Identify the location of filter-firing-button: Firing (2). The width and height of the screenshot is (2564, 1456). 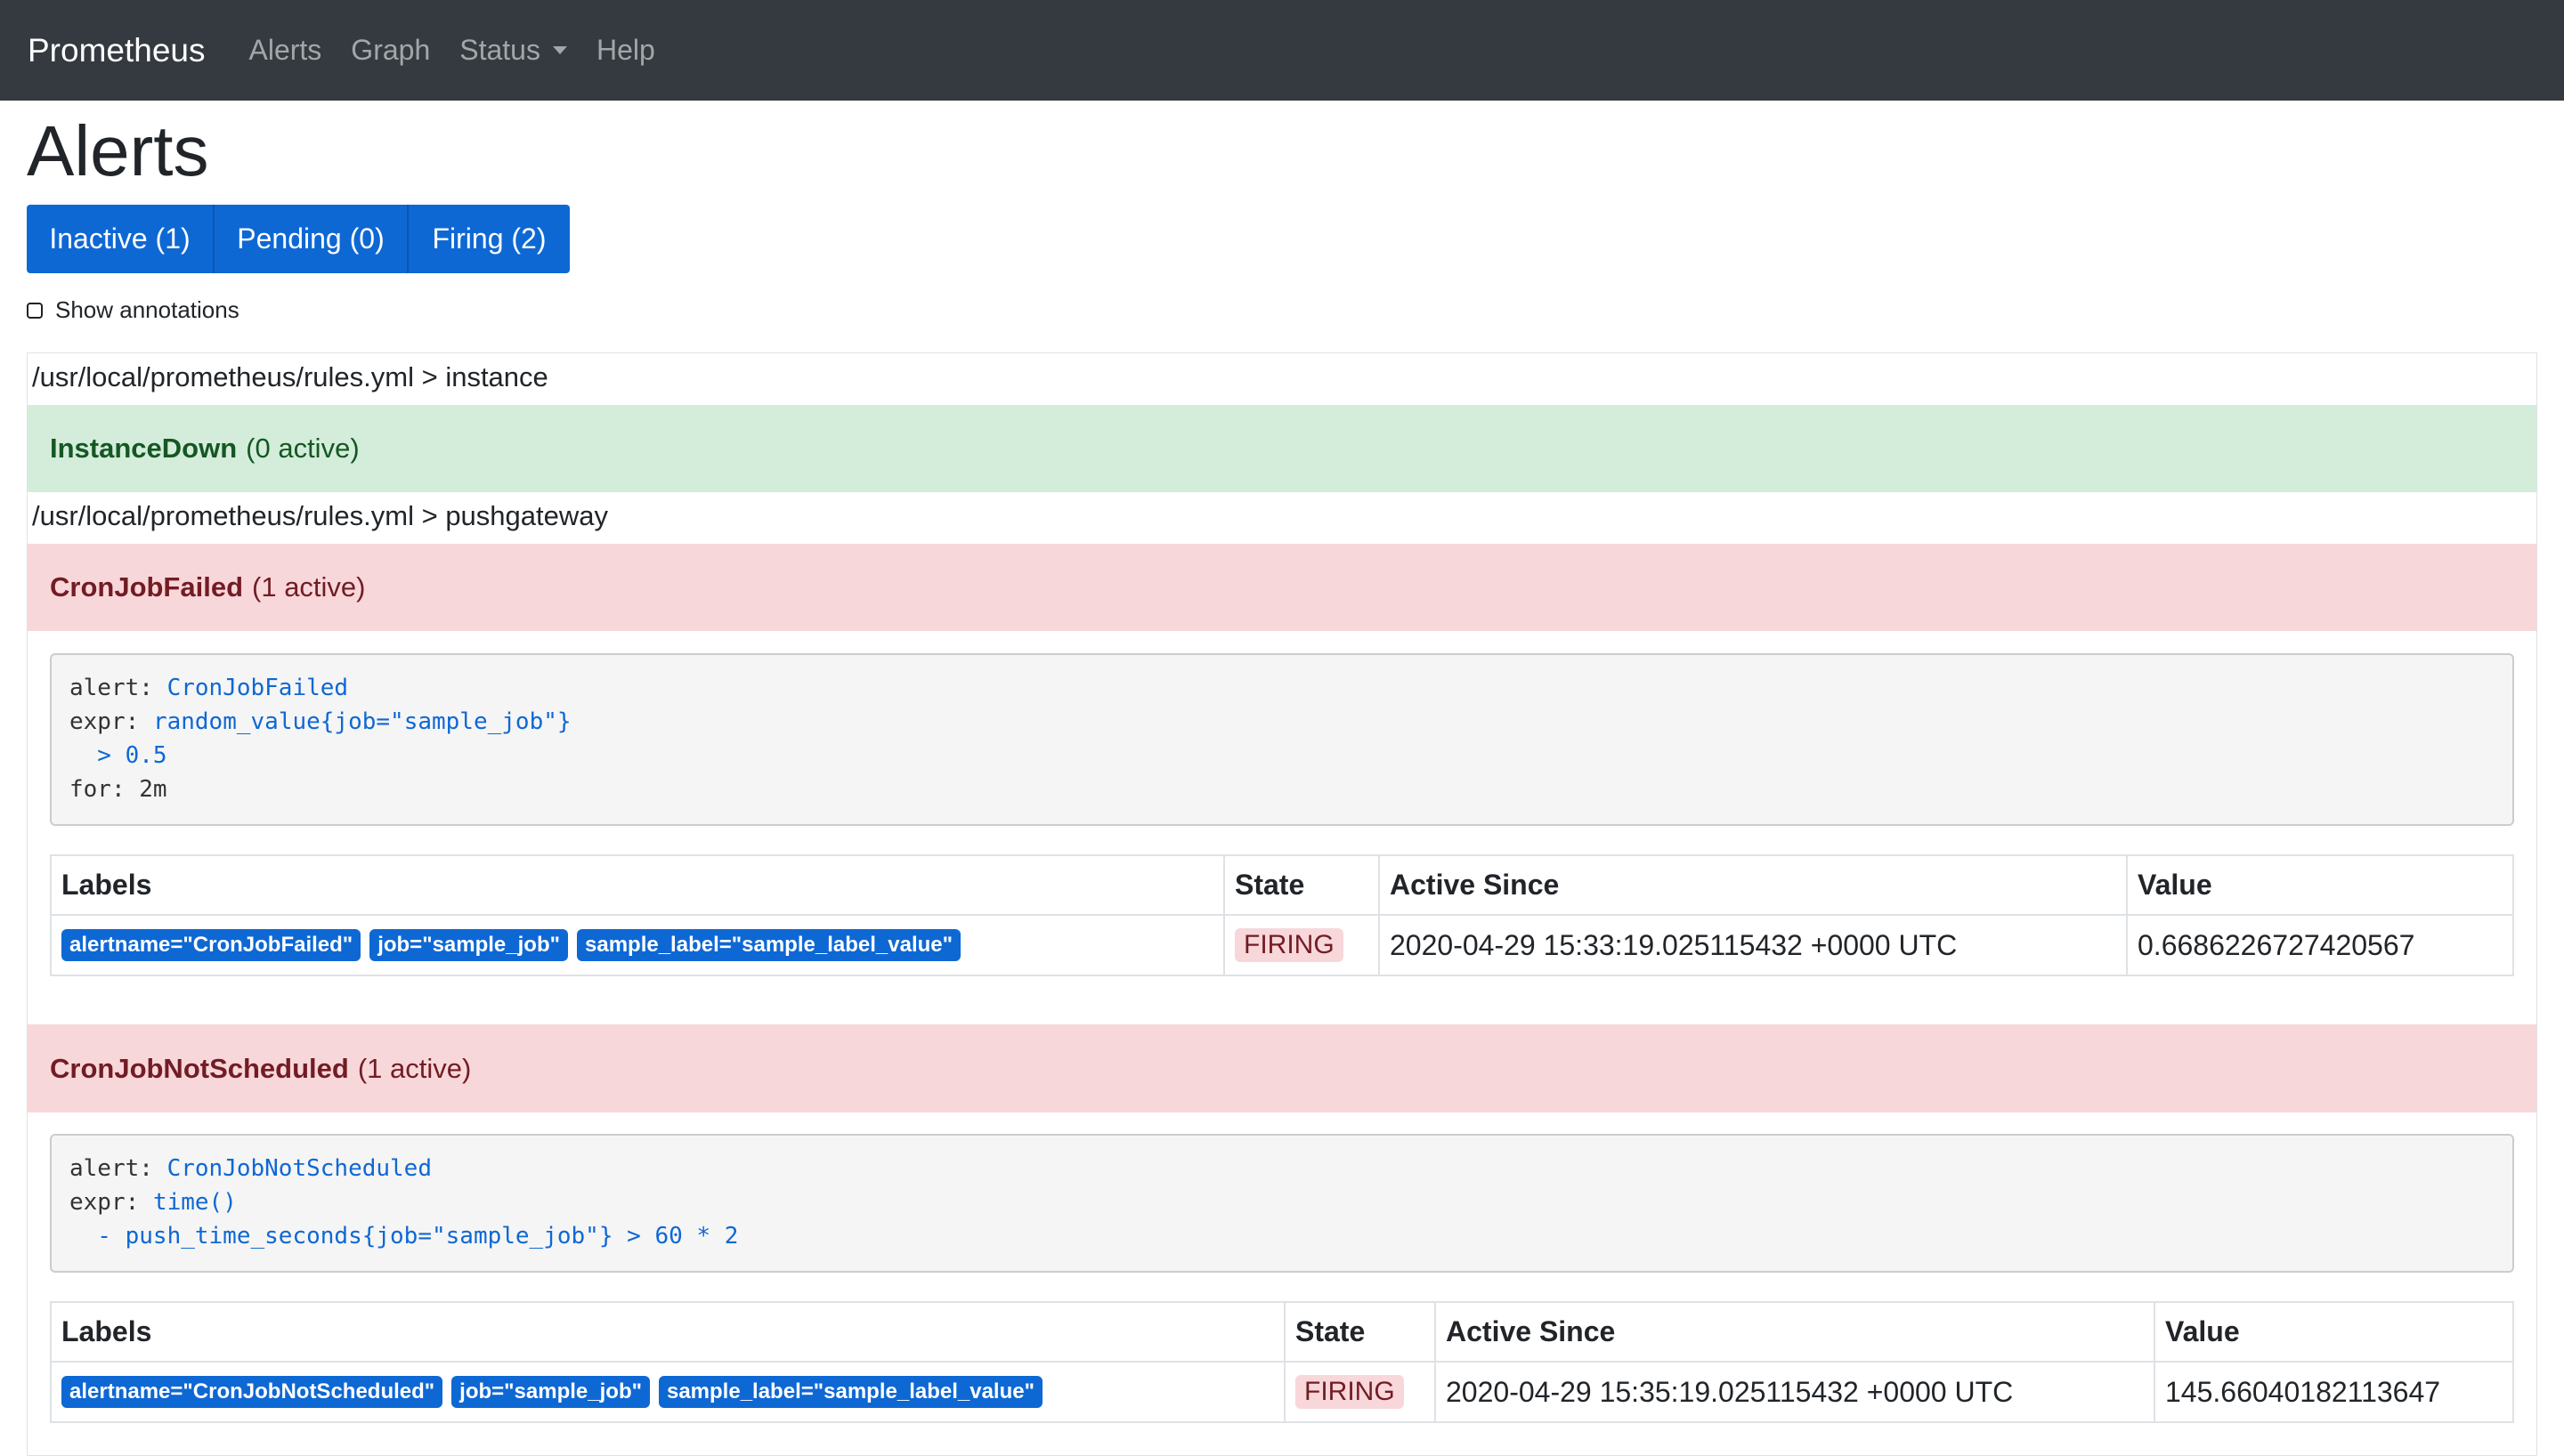
(489, 239).